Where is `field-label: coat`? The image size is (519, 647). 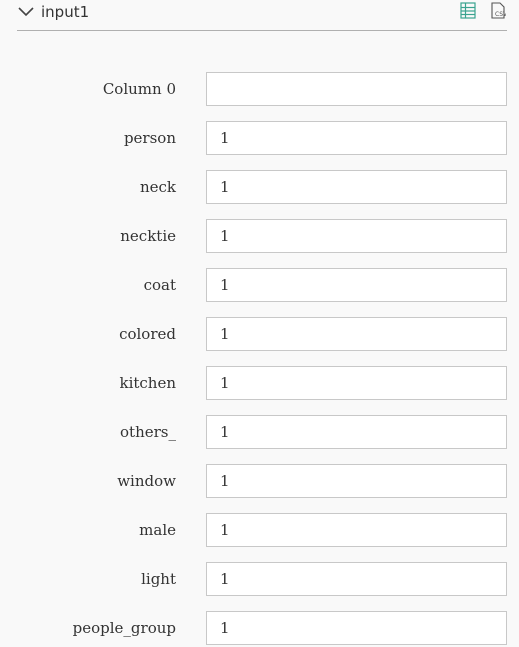
field-label: coat is located at coordinates (159, 285).